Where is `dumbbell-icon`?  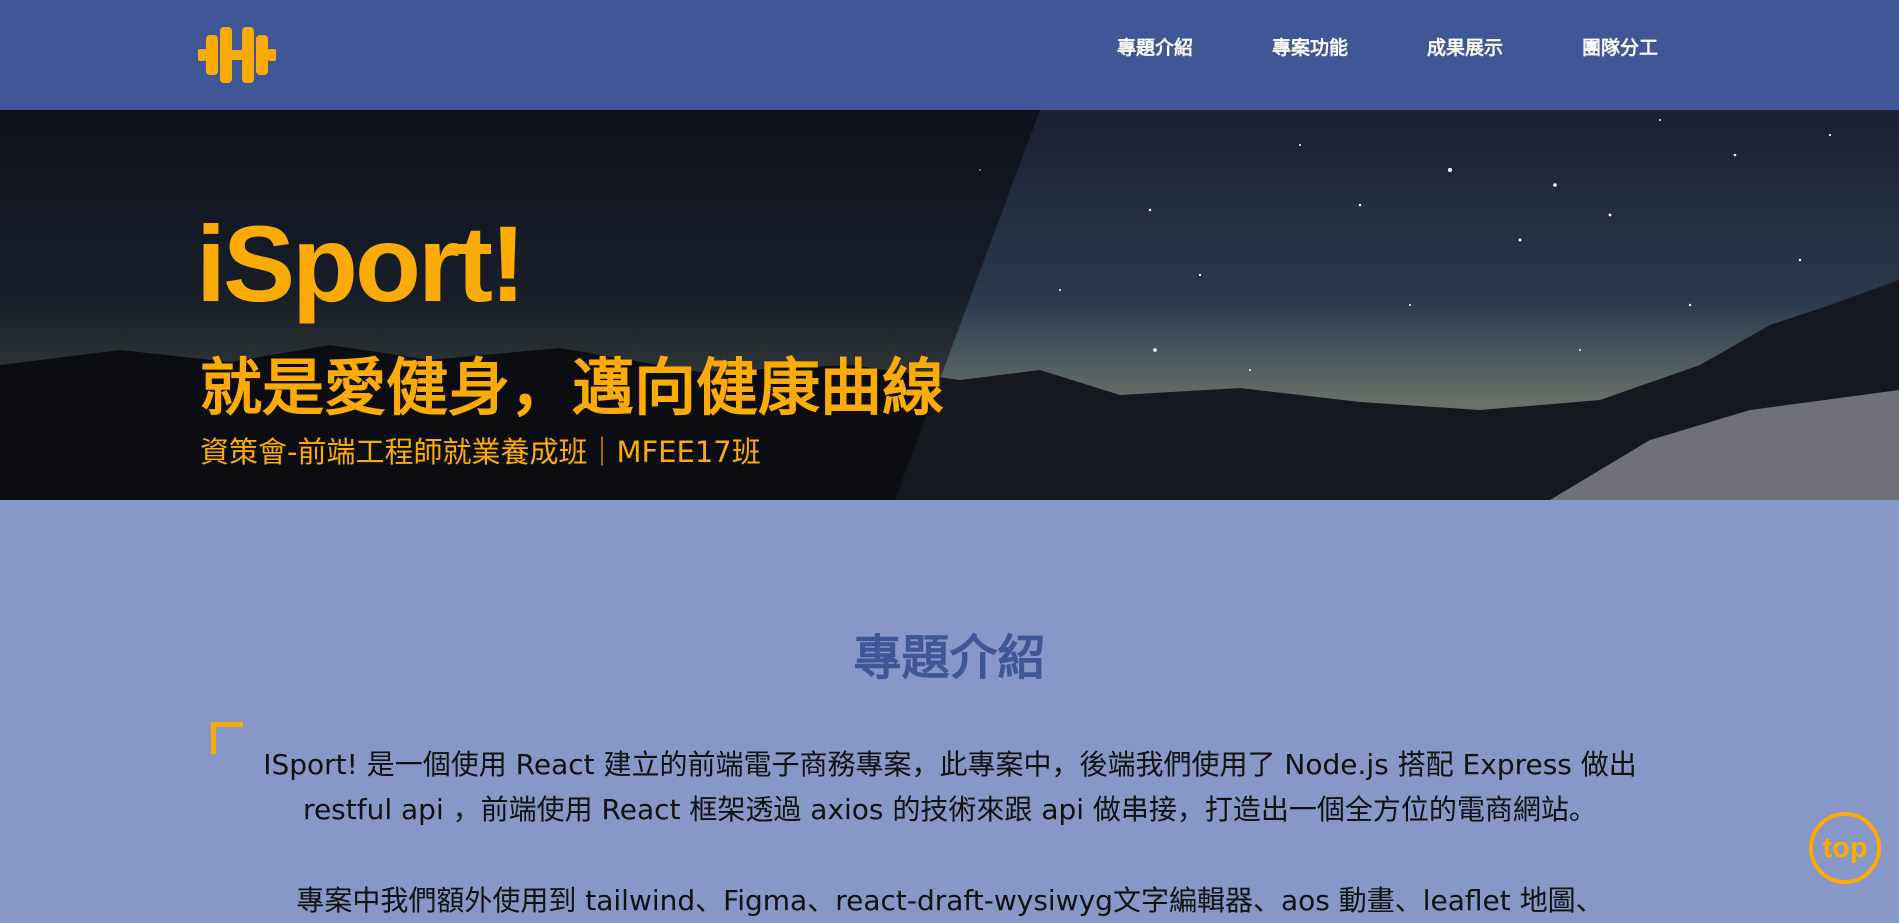
dumbbell-icon is located at coordinates (237, 55).